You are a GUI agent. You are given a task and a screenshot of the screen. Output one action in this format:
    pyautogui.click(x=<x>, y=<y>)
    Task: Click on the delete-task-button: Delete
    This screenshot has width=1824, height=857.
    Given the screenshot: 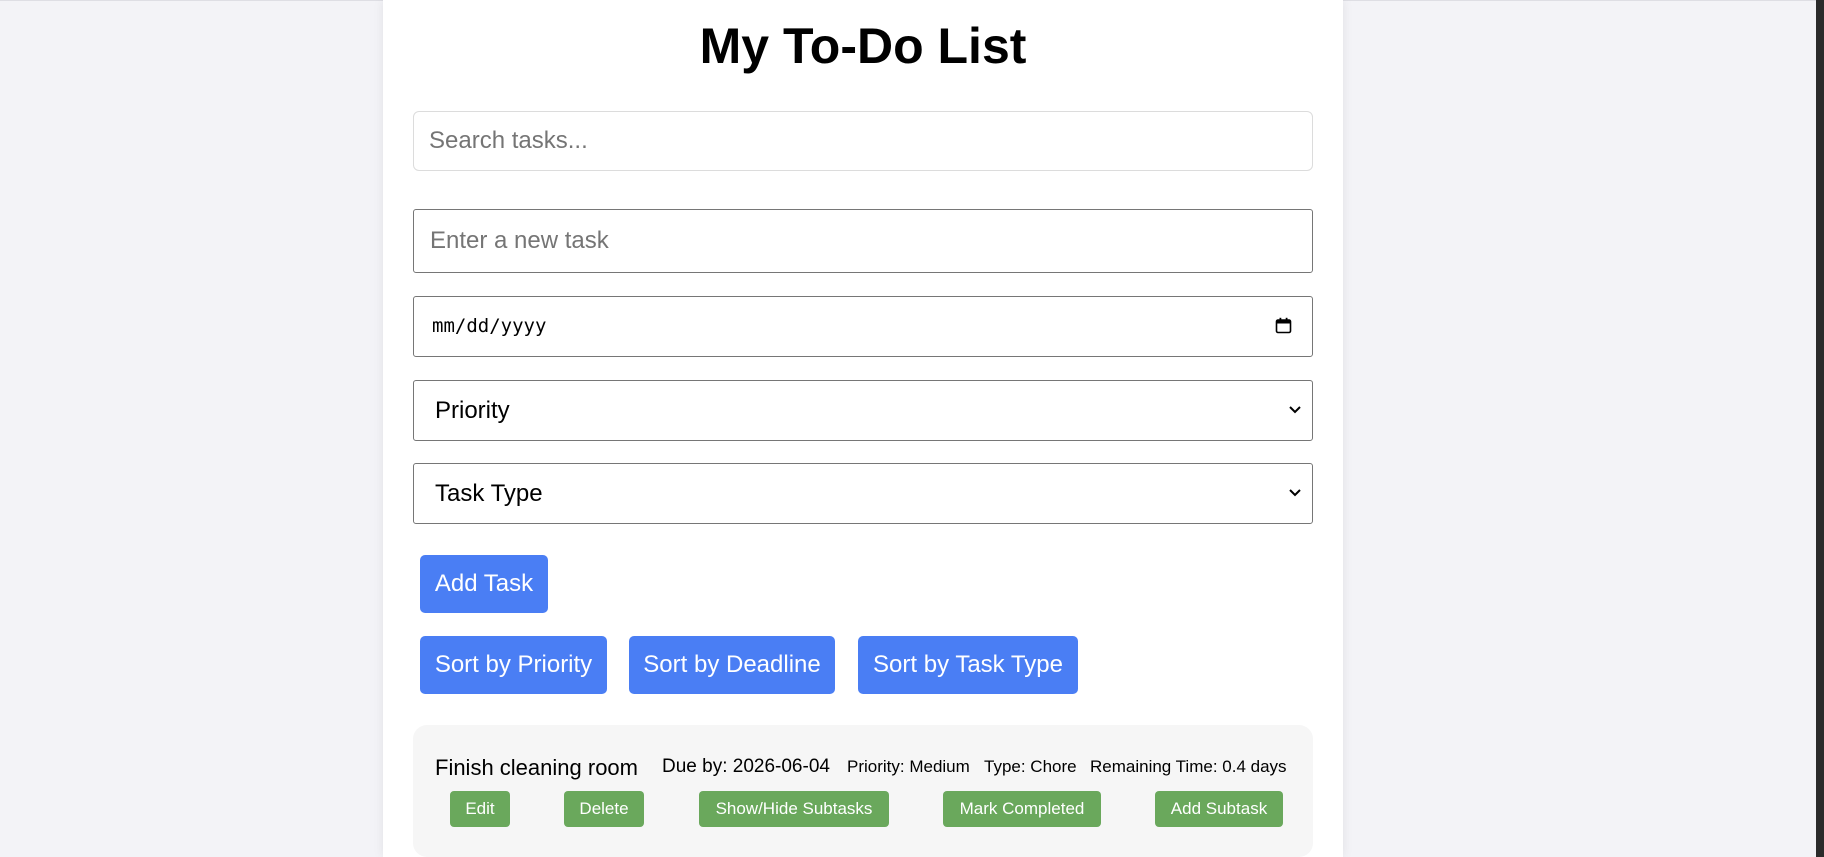 What is the action you would take?
    pyautogui.click(x=604, y=809)
    